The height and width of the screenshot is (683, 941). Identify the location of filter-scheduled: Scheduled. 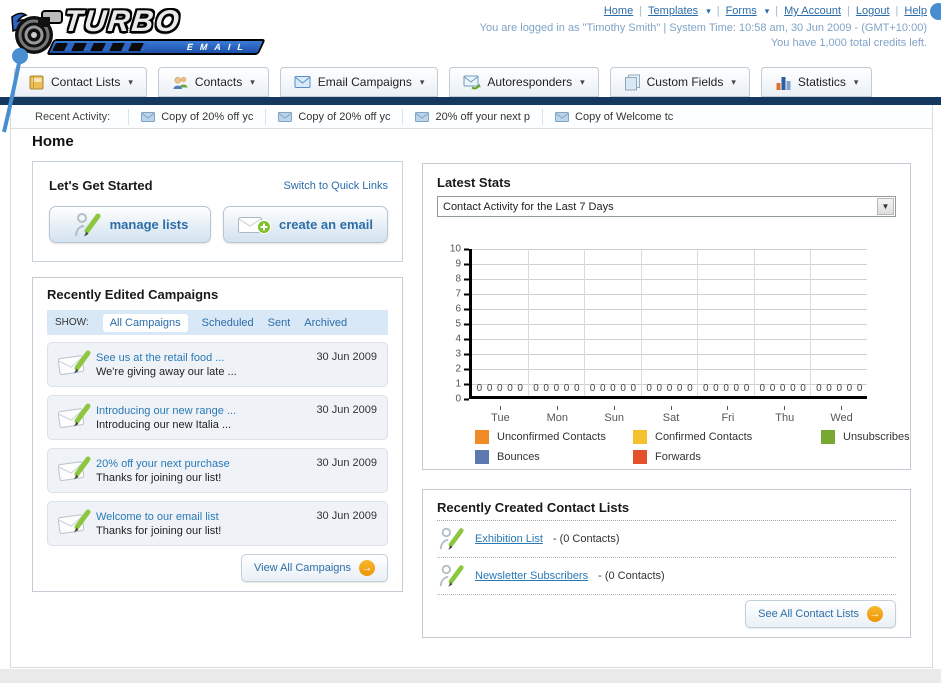
(228, 323).